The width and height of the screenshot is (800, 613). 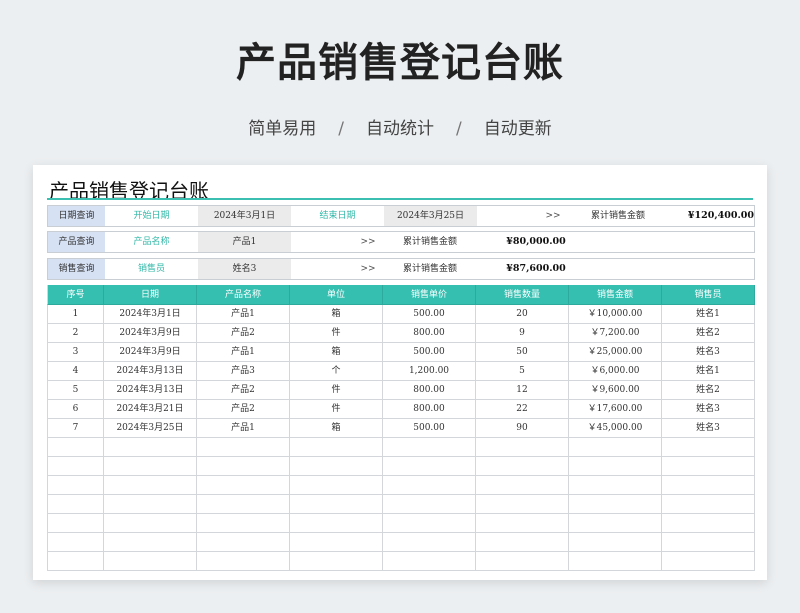 I want to click on seller-input: 姓名3, so click(x=244, y=269).